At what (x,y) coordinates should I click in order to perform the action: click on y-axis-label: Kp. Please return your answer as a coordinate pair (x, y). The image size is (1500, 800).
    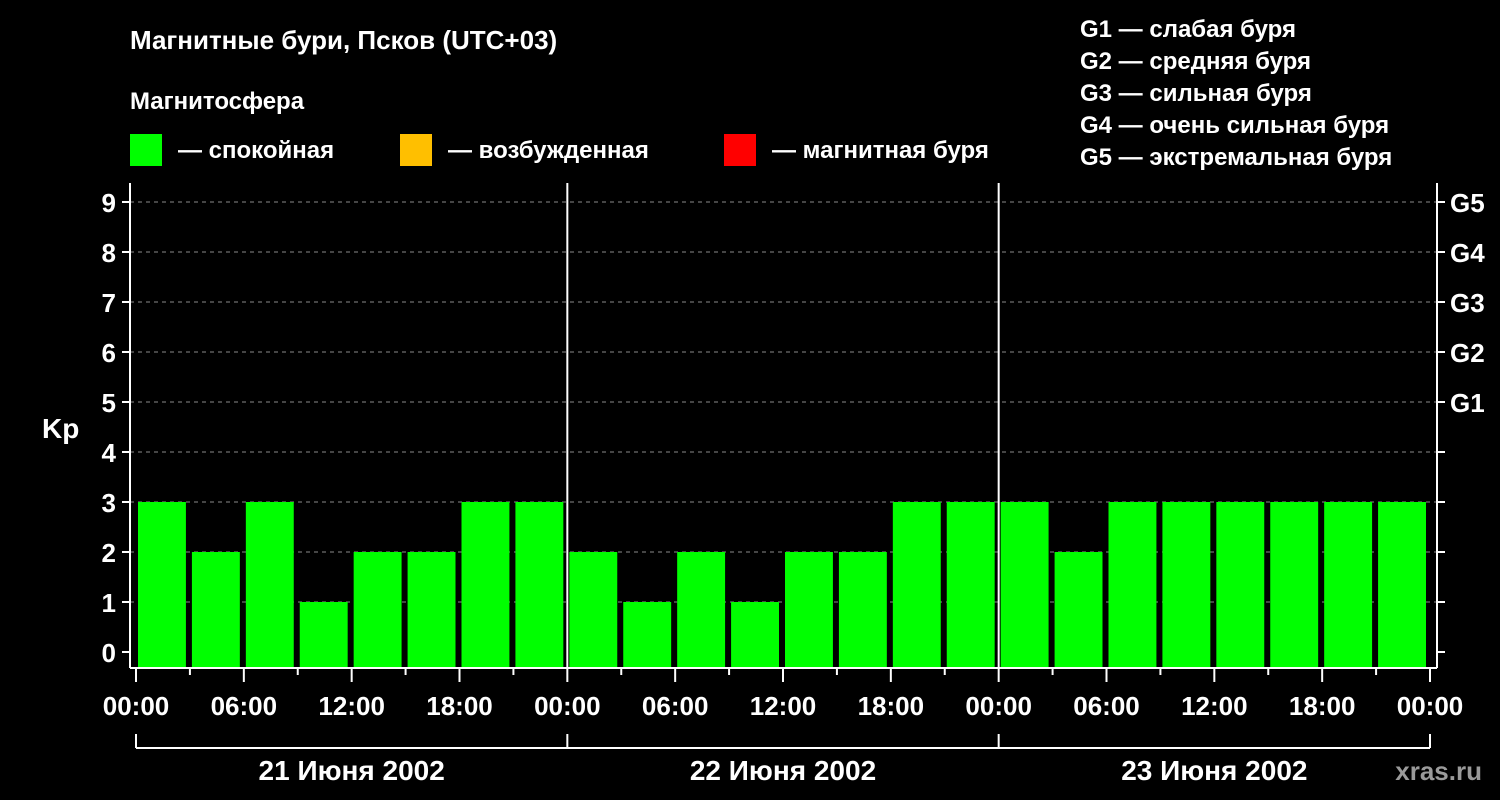
    Looking at the image, I should click on (60, 428).